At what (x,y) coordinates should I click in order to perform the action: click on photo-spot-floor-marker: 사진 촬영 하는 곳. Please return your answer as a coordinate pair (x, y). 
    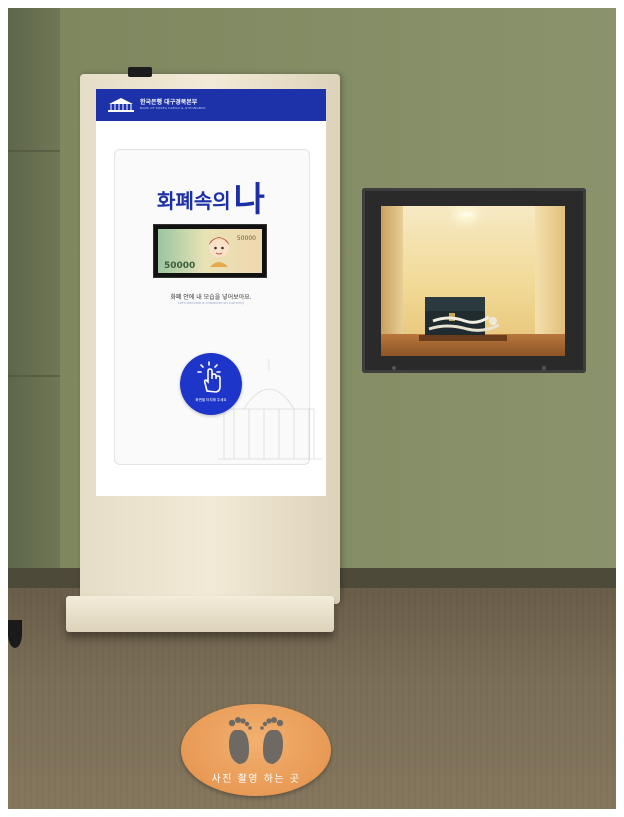
    Looking at the image, I should click on (256, 750).